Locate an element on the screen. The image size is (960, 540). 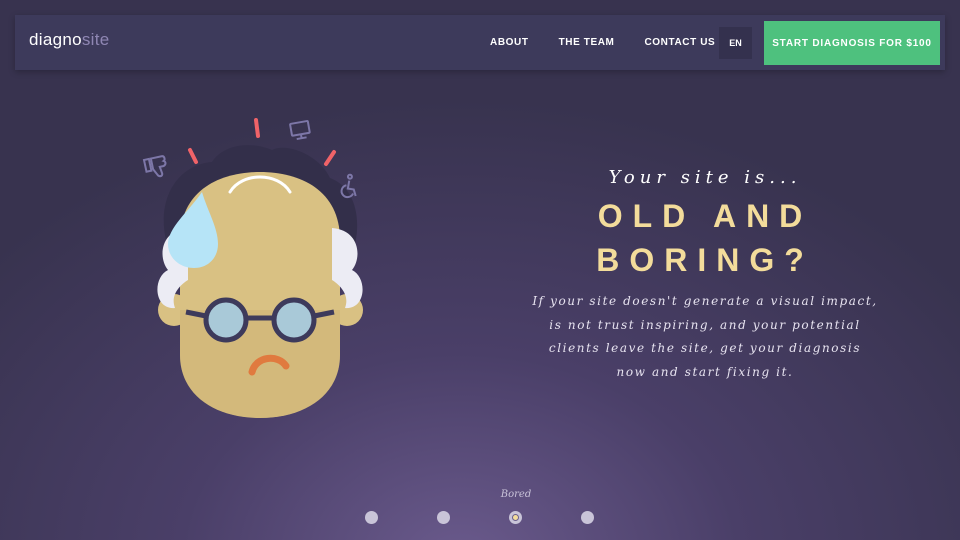
hero-title: OLD AND BORING? is located at coordinates (705, 238).